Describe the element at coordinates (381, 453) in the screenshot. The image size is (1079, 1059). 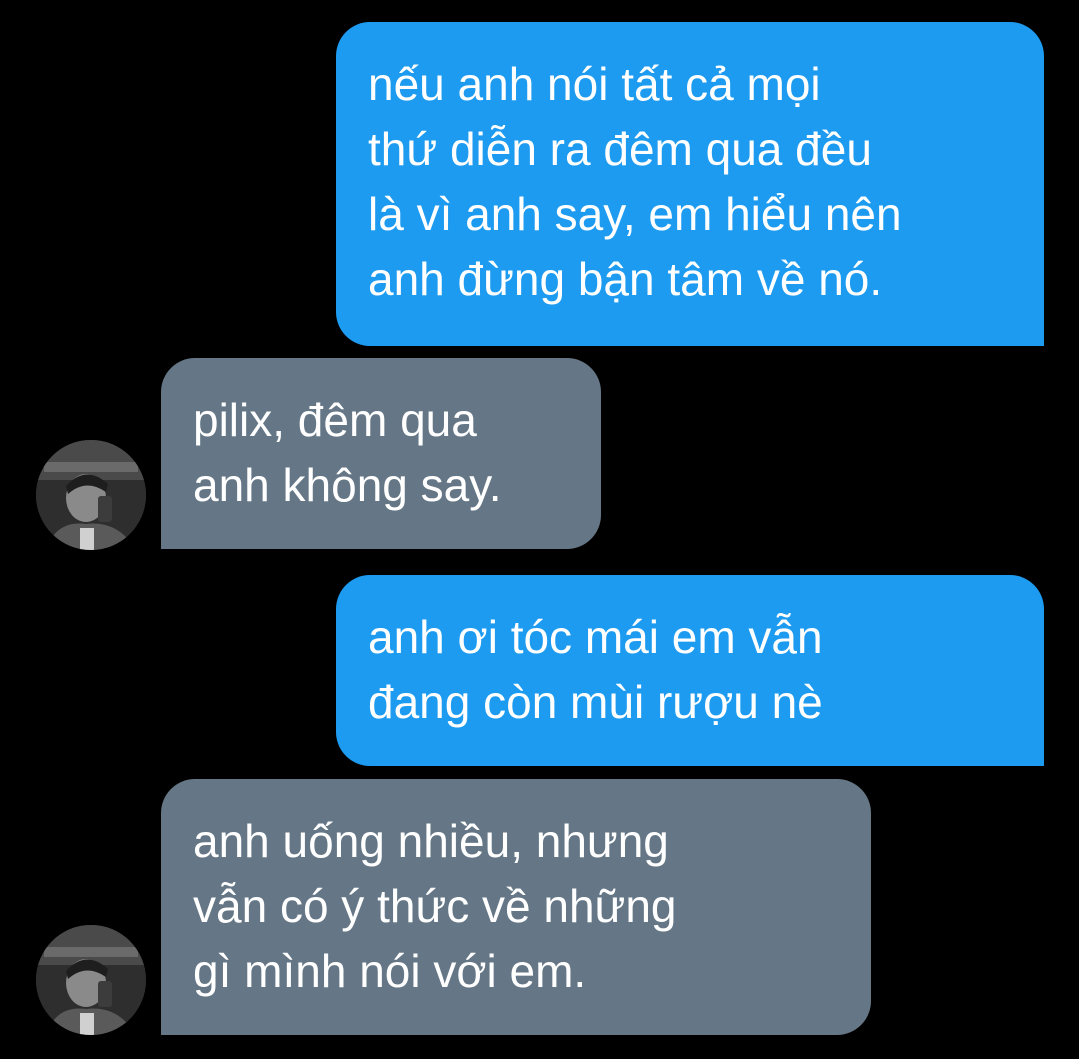
I see `received-message-bubble: pilix, đêm qua anh không say.` at that location.